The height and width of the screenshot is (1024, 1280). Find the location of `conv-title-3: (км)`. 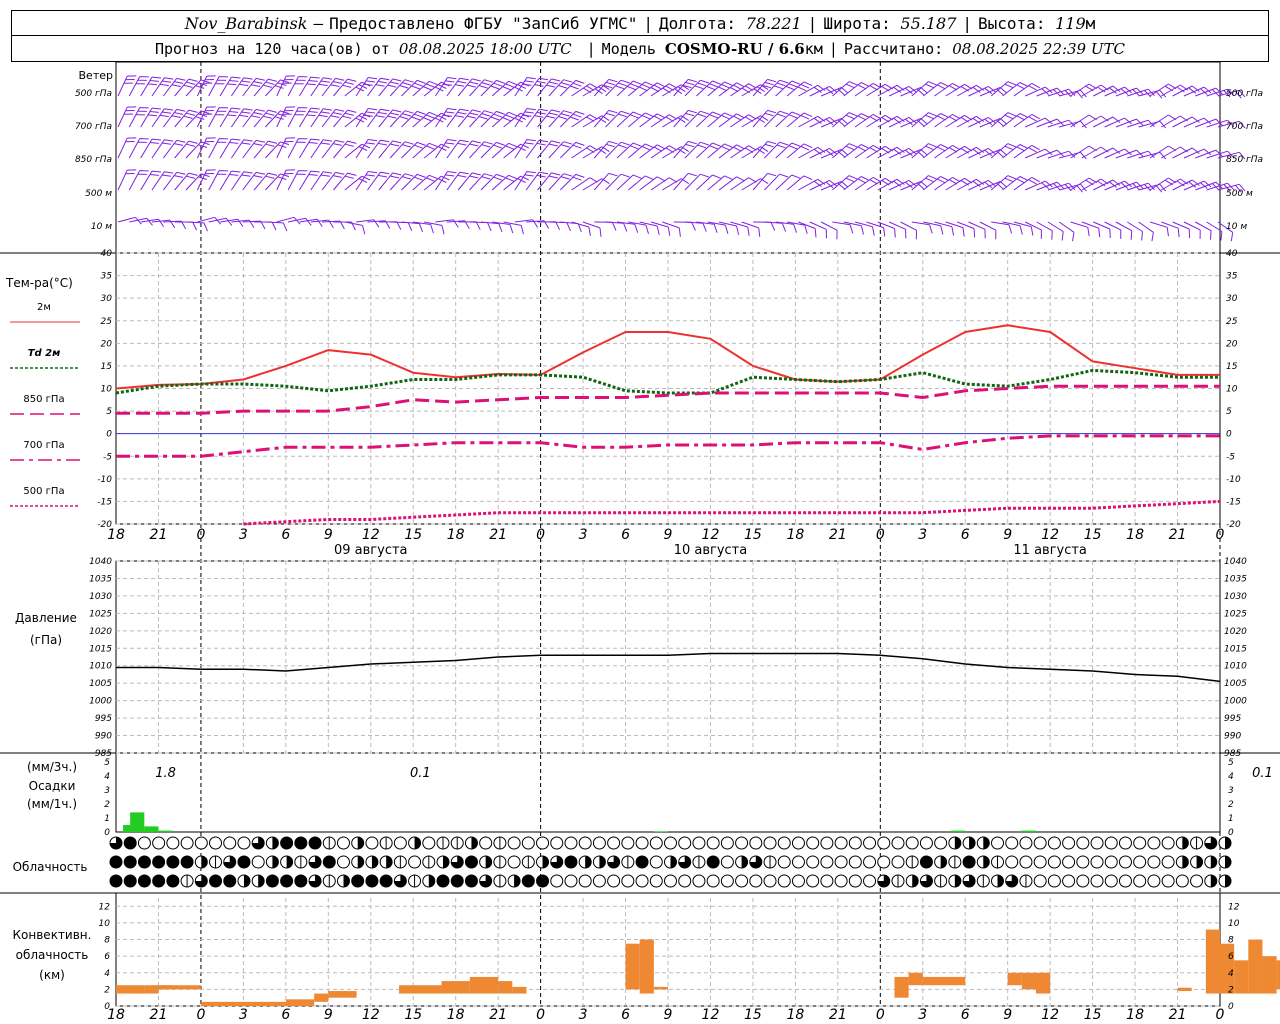

conv-title-3: (км) is located at coordinates (52, 975).